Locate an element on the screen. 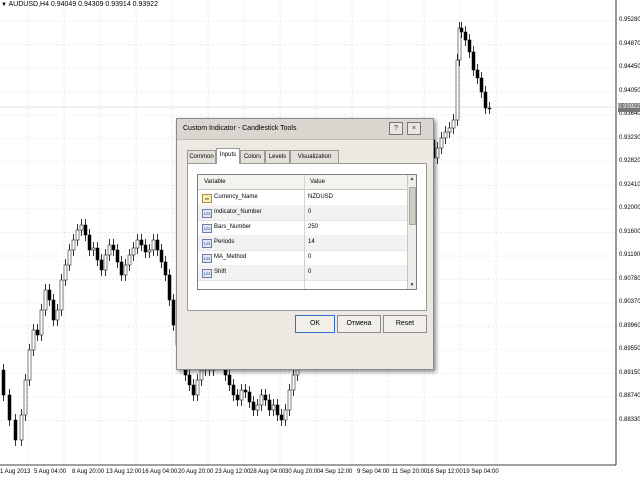 Image resolution: width=640 pixels, height=480 pixels. time-tick-label: 11 Sep 20:00 is located at coordinates (410, 472).